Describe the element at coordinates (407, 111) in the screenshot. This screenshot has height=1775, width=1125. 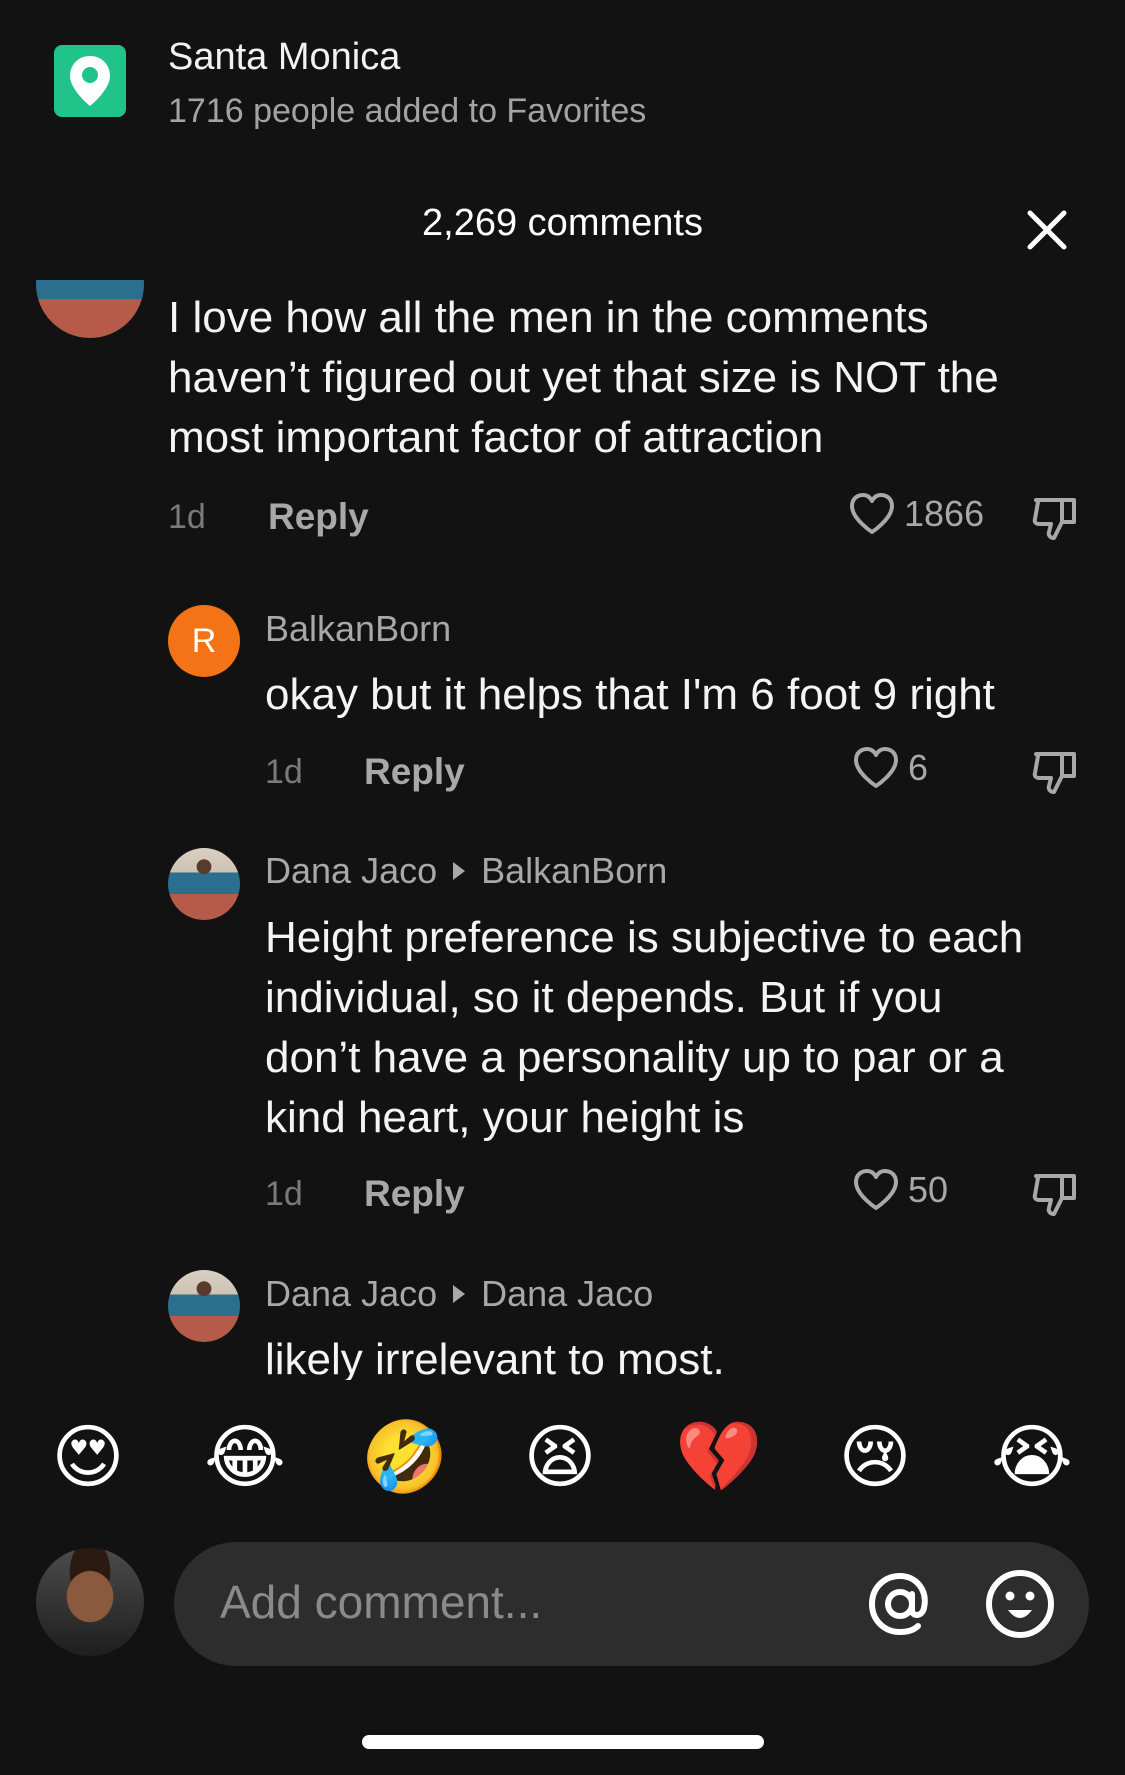
I see `location-favorites-count: 1716 people added to Favorites` at that location.